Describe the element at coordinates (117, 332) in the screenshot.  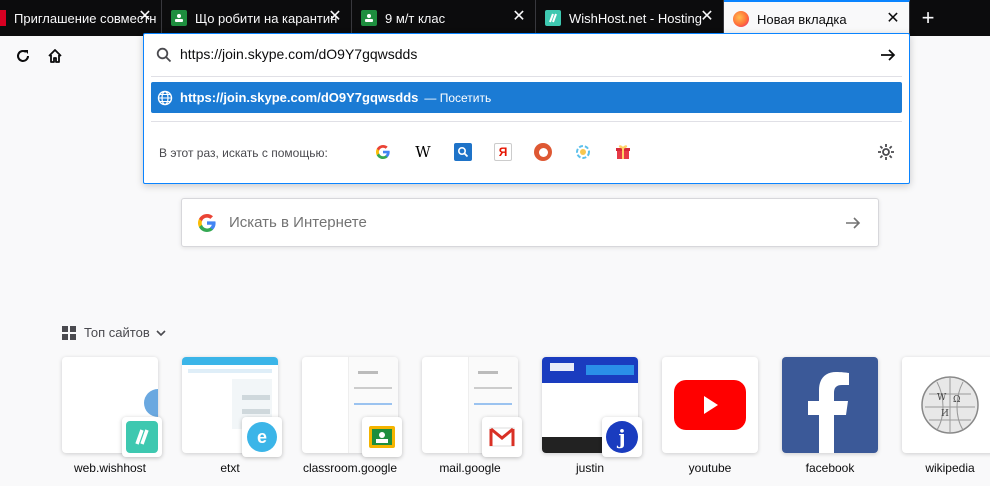
I see `top-sites-heading: Топ сайтов` at that location.